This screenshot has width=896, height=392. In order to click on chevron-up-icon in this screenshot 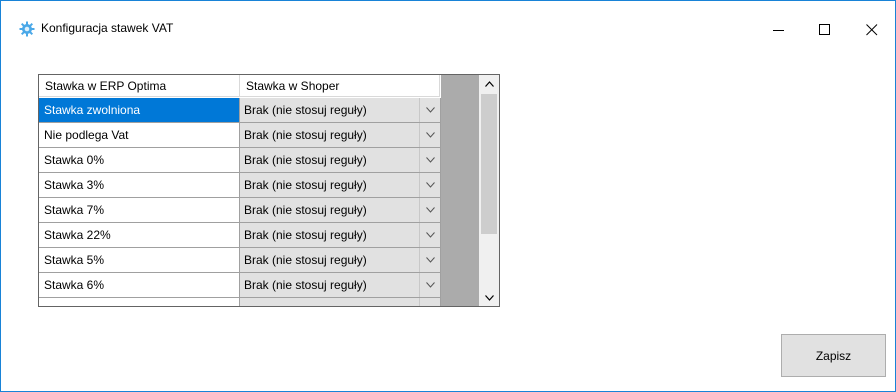, I will do `click(489, 83)`.